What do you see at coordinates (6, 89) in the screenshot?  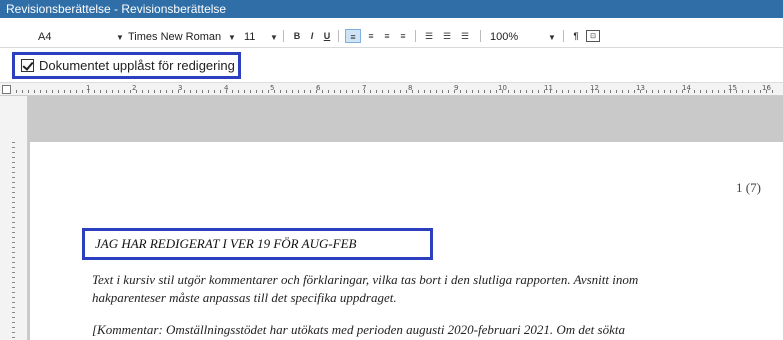 I see `tab-stop-selector` at bounding box center [6, 89].